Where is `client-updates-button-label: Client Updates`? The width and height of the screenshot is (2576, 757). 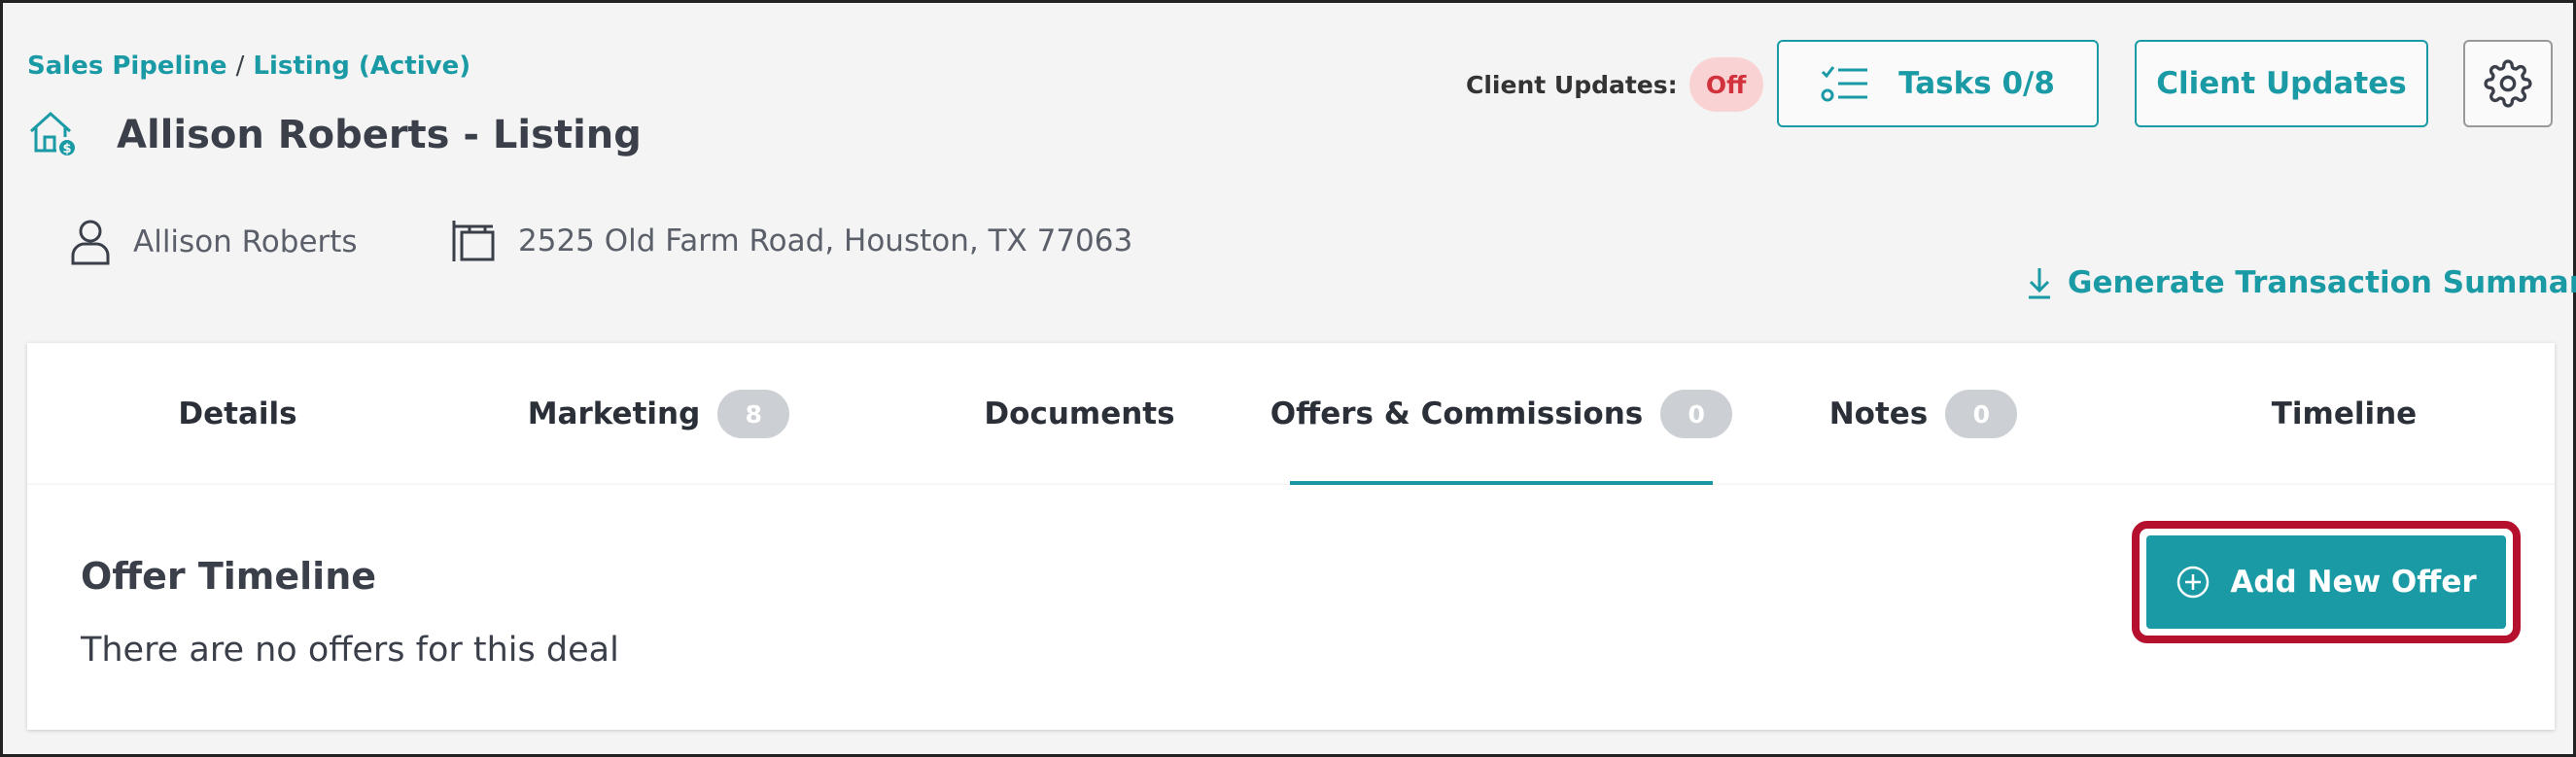 client-updates-button-label: Client Updates is located at coordinates (2281, 83).